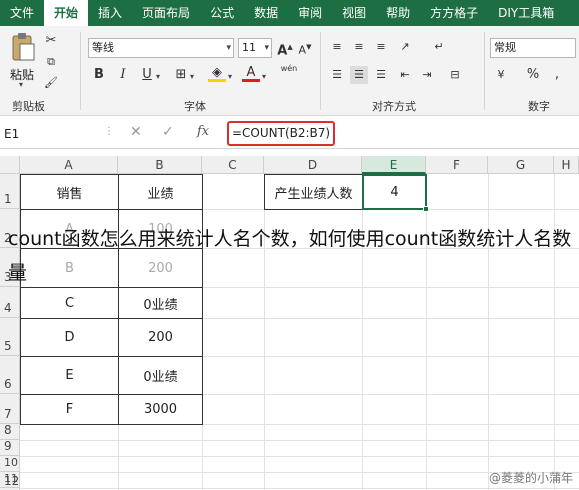  I want to click on tab-formulas: 公式, so click(222, 13).